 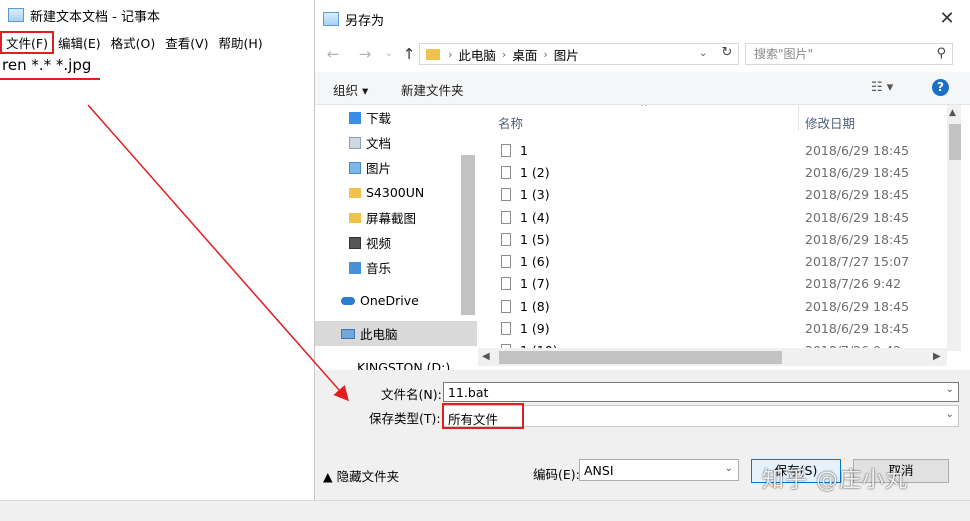 I want to click on notepad-title: 新建文本文档 - 记事本, so click(x=95, y=15).